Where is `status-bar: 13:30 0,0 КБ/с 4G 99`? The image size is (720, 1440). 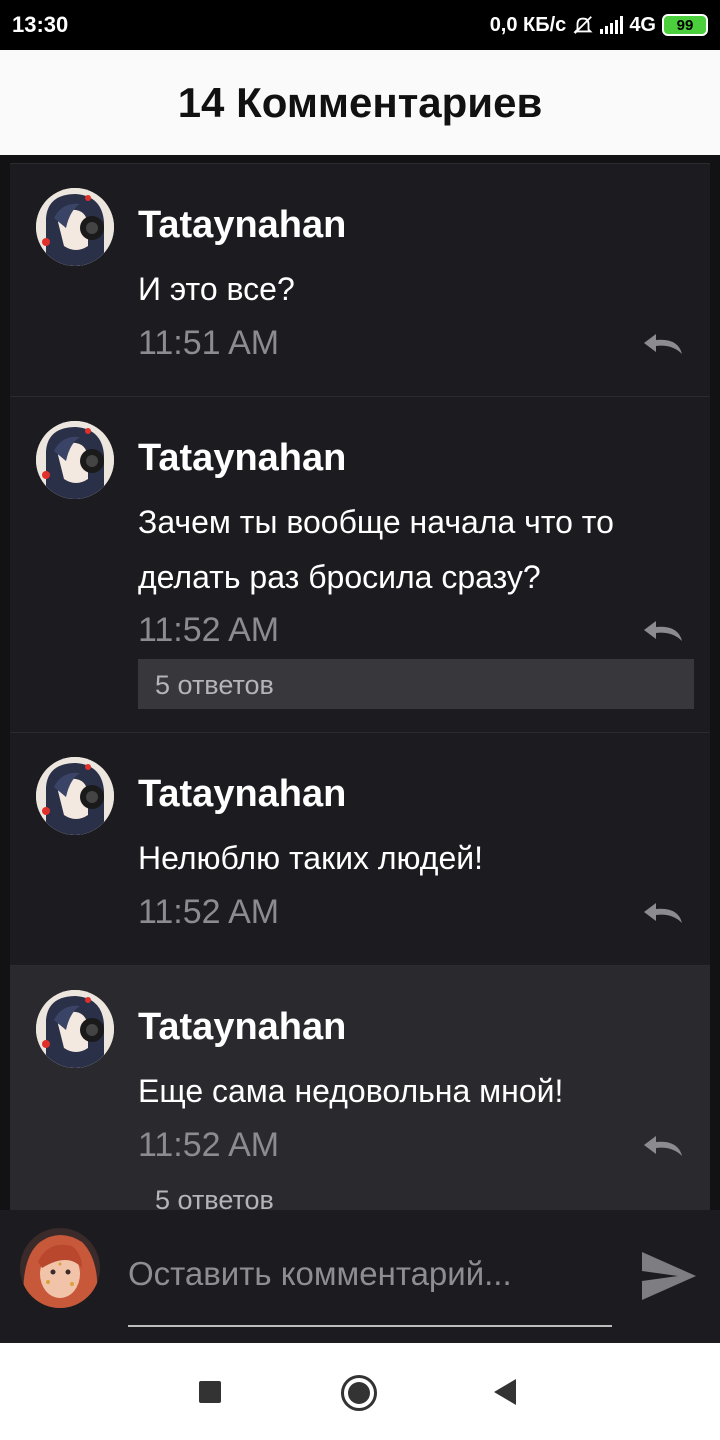
status-bar: 13:30 0,0 КБ/с 4G 99 is located at coordinates (360, 25).